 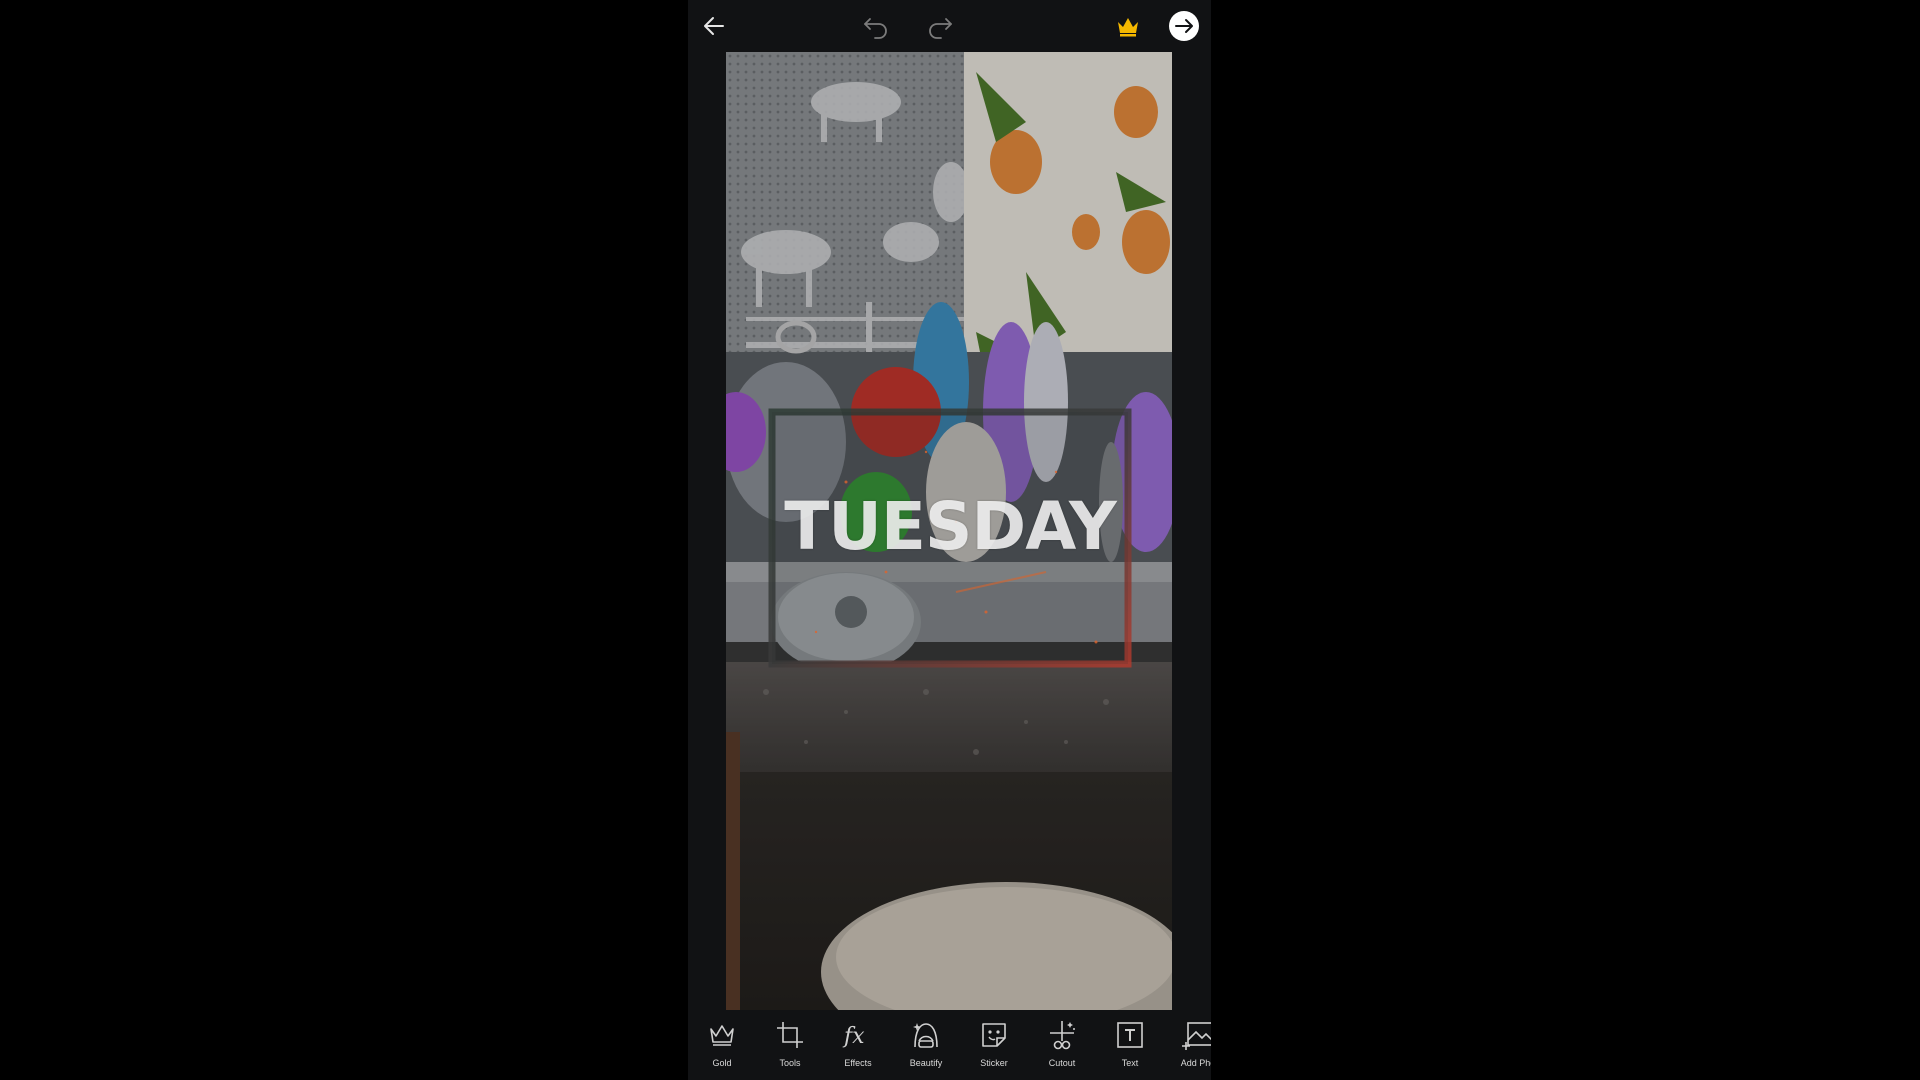 What do you see at coordinates (853, 1036) in the screenshot?
I see `svg-text: fx` at bounding box center [853, 1036].